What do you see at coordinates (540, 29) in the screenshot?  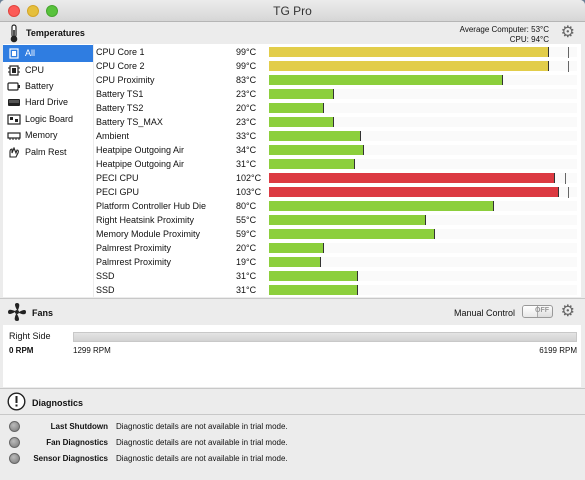 I see `average-computer-value: 53°C` at bounding box center [540, 29].